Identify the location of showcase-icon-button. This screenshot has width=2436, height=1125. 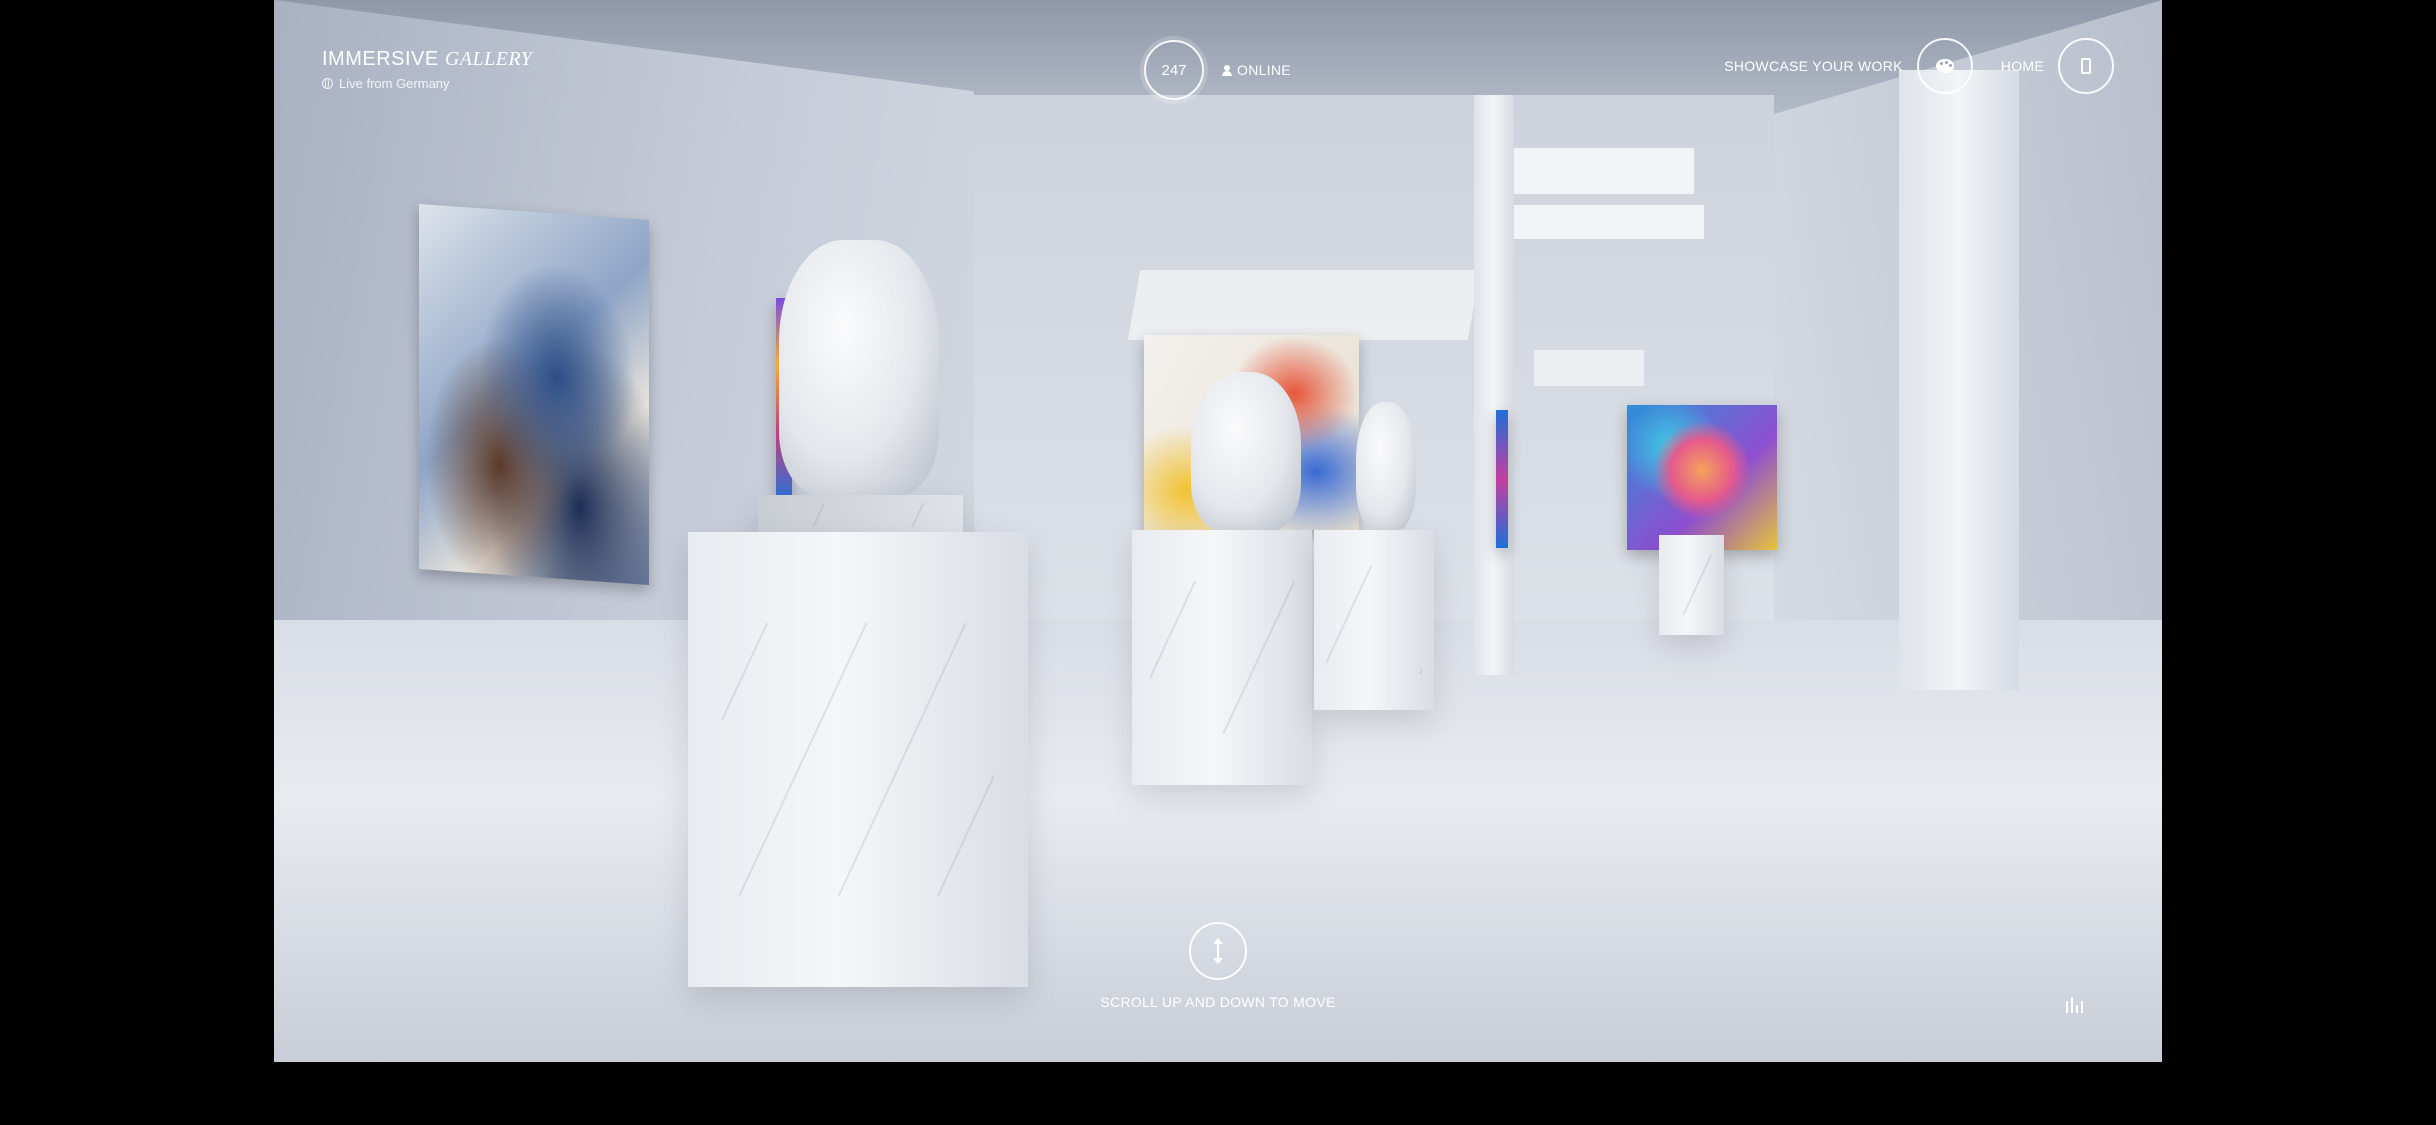
(1944, 66).